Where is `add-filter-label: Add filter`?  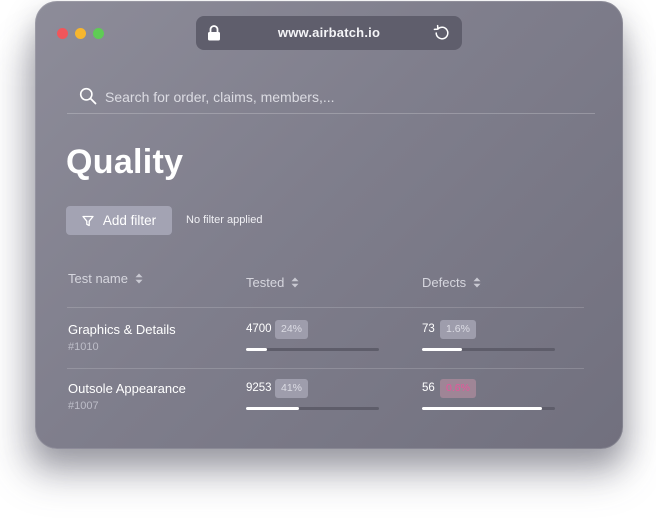
add-filter-label: Add filter is located at coordinates (129, 220).